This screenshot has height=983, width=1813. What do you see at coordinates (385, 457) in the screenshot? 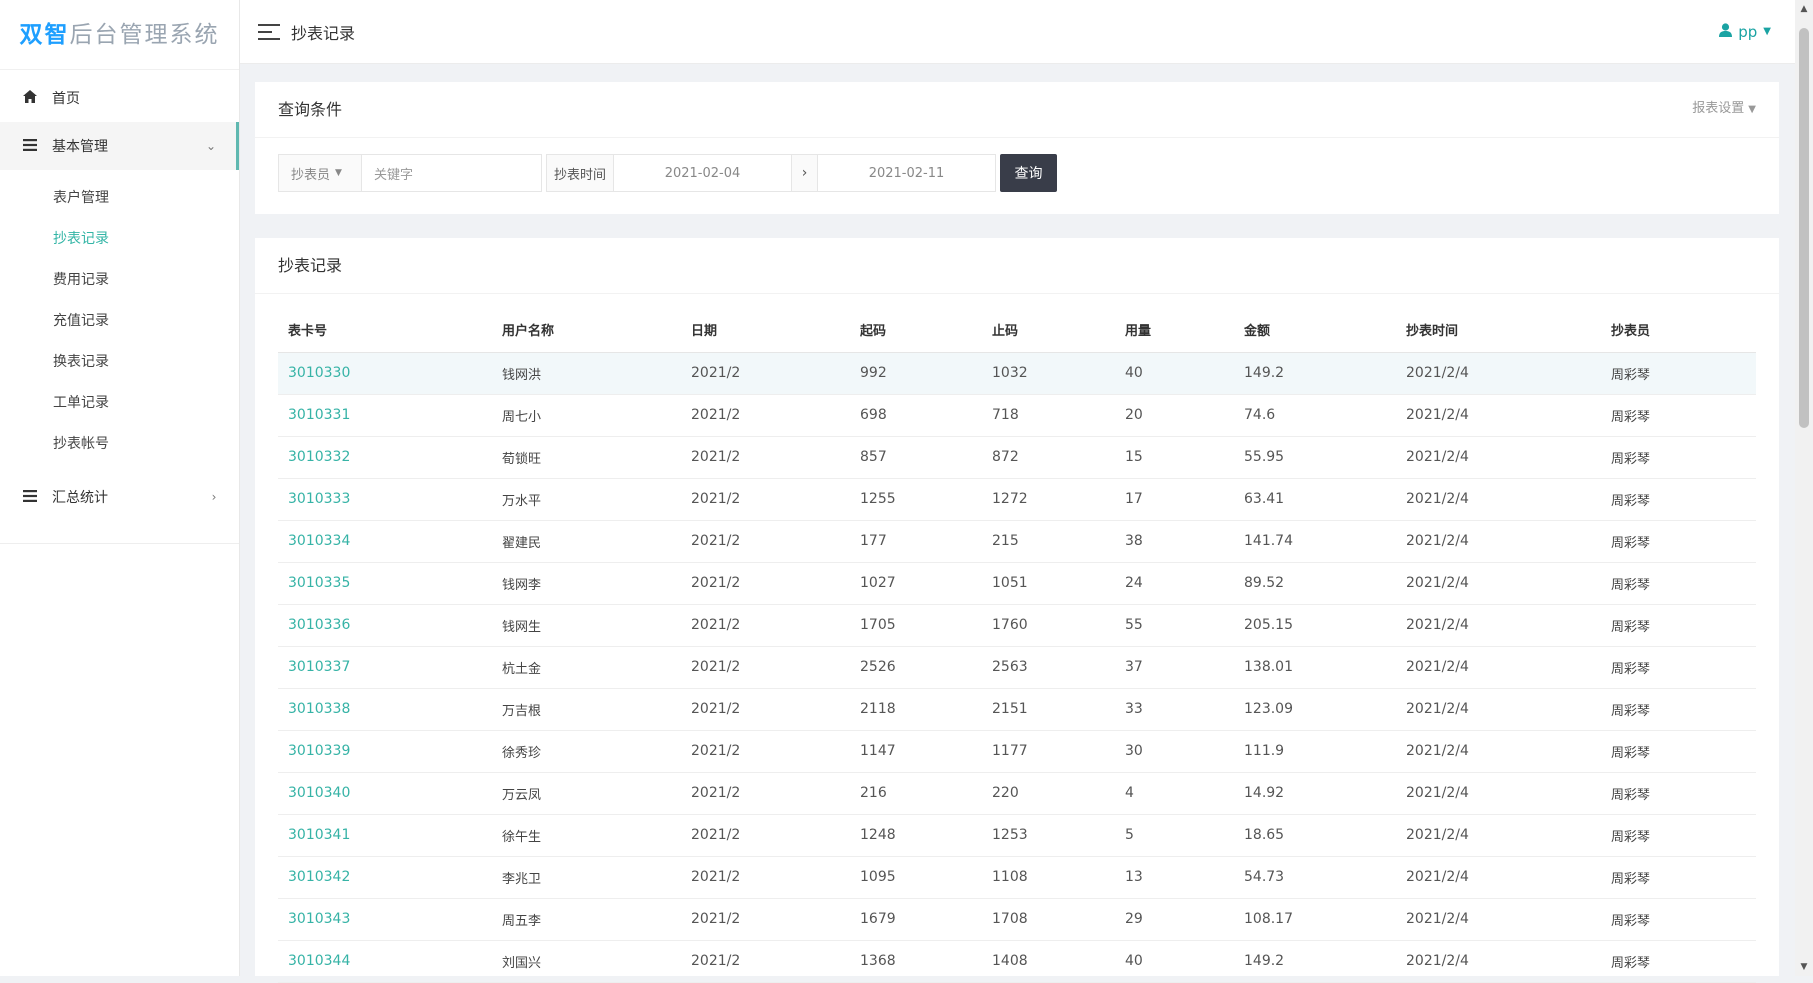
I see `meter-card-link: 3010332` at bounding box center [385, 457].